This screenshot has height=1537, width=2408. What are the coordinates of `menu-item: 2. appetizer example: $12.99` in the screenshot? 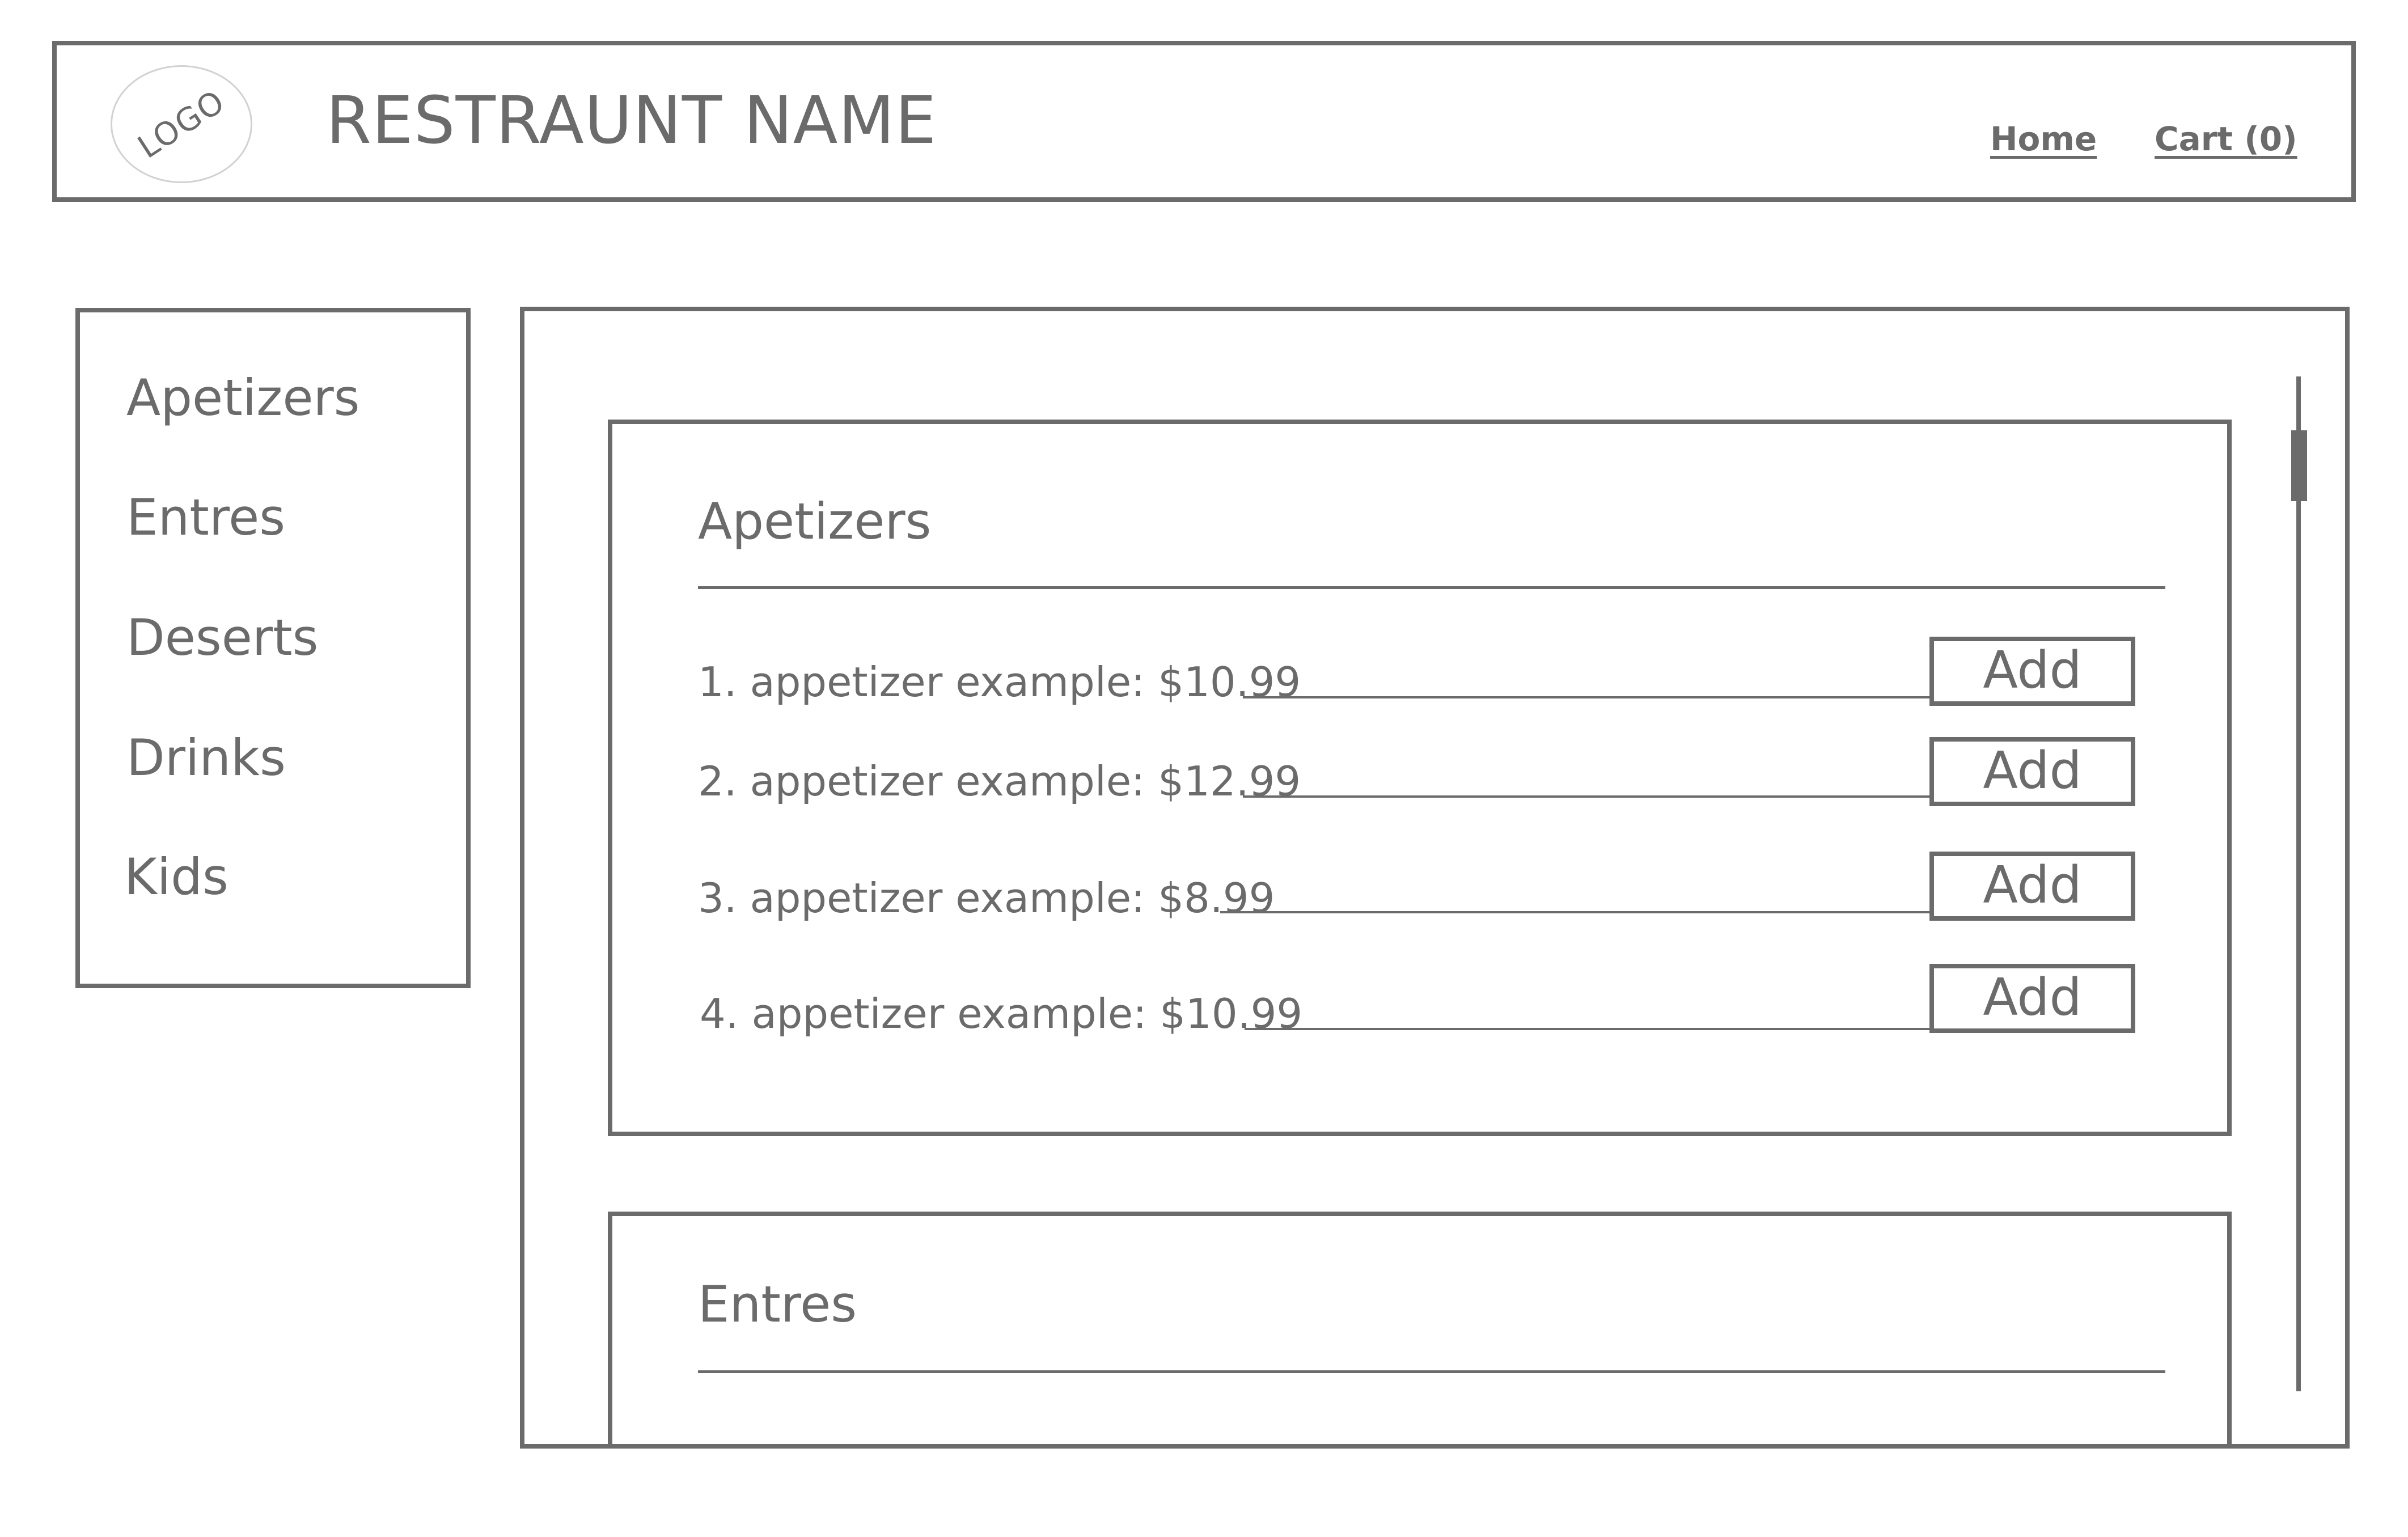 It's located at (999, 781).